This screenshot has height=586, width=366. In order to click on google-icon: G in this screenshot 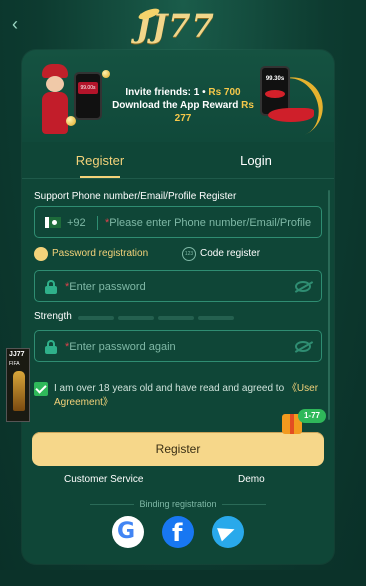, I will do `click(126, 531)`.